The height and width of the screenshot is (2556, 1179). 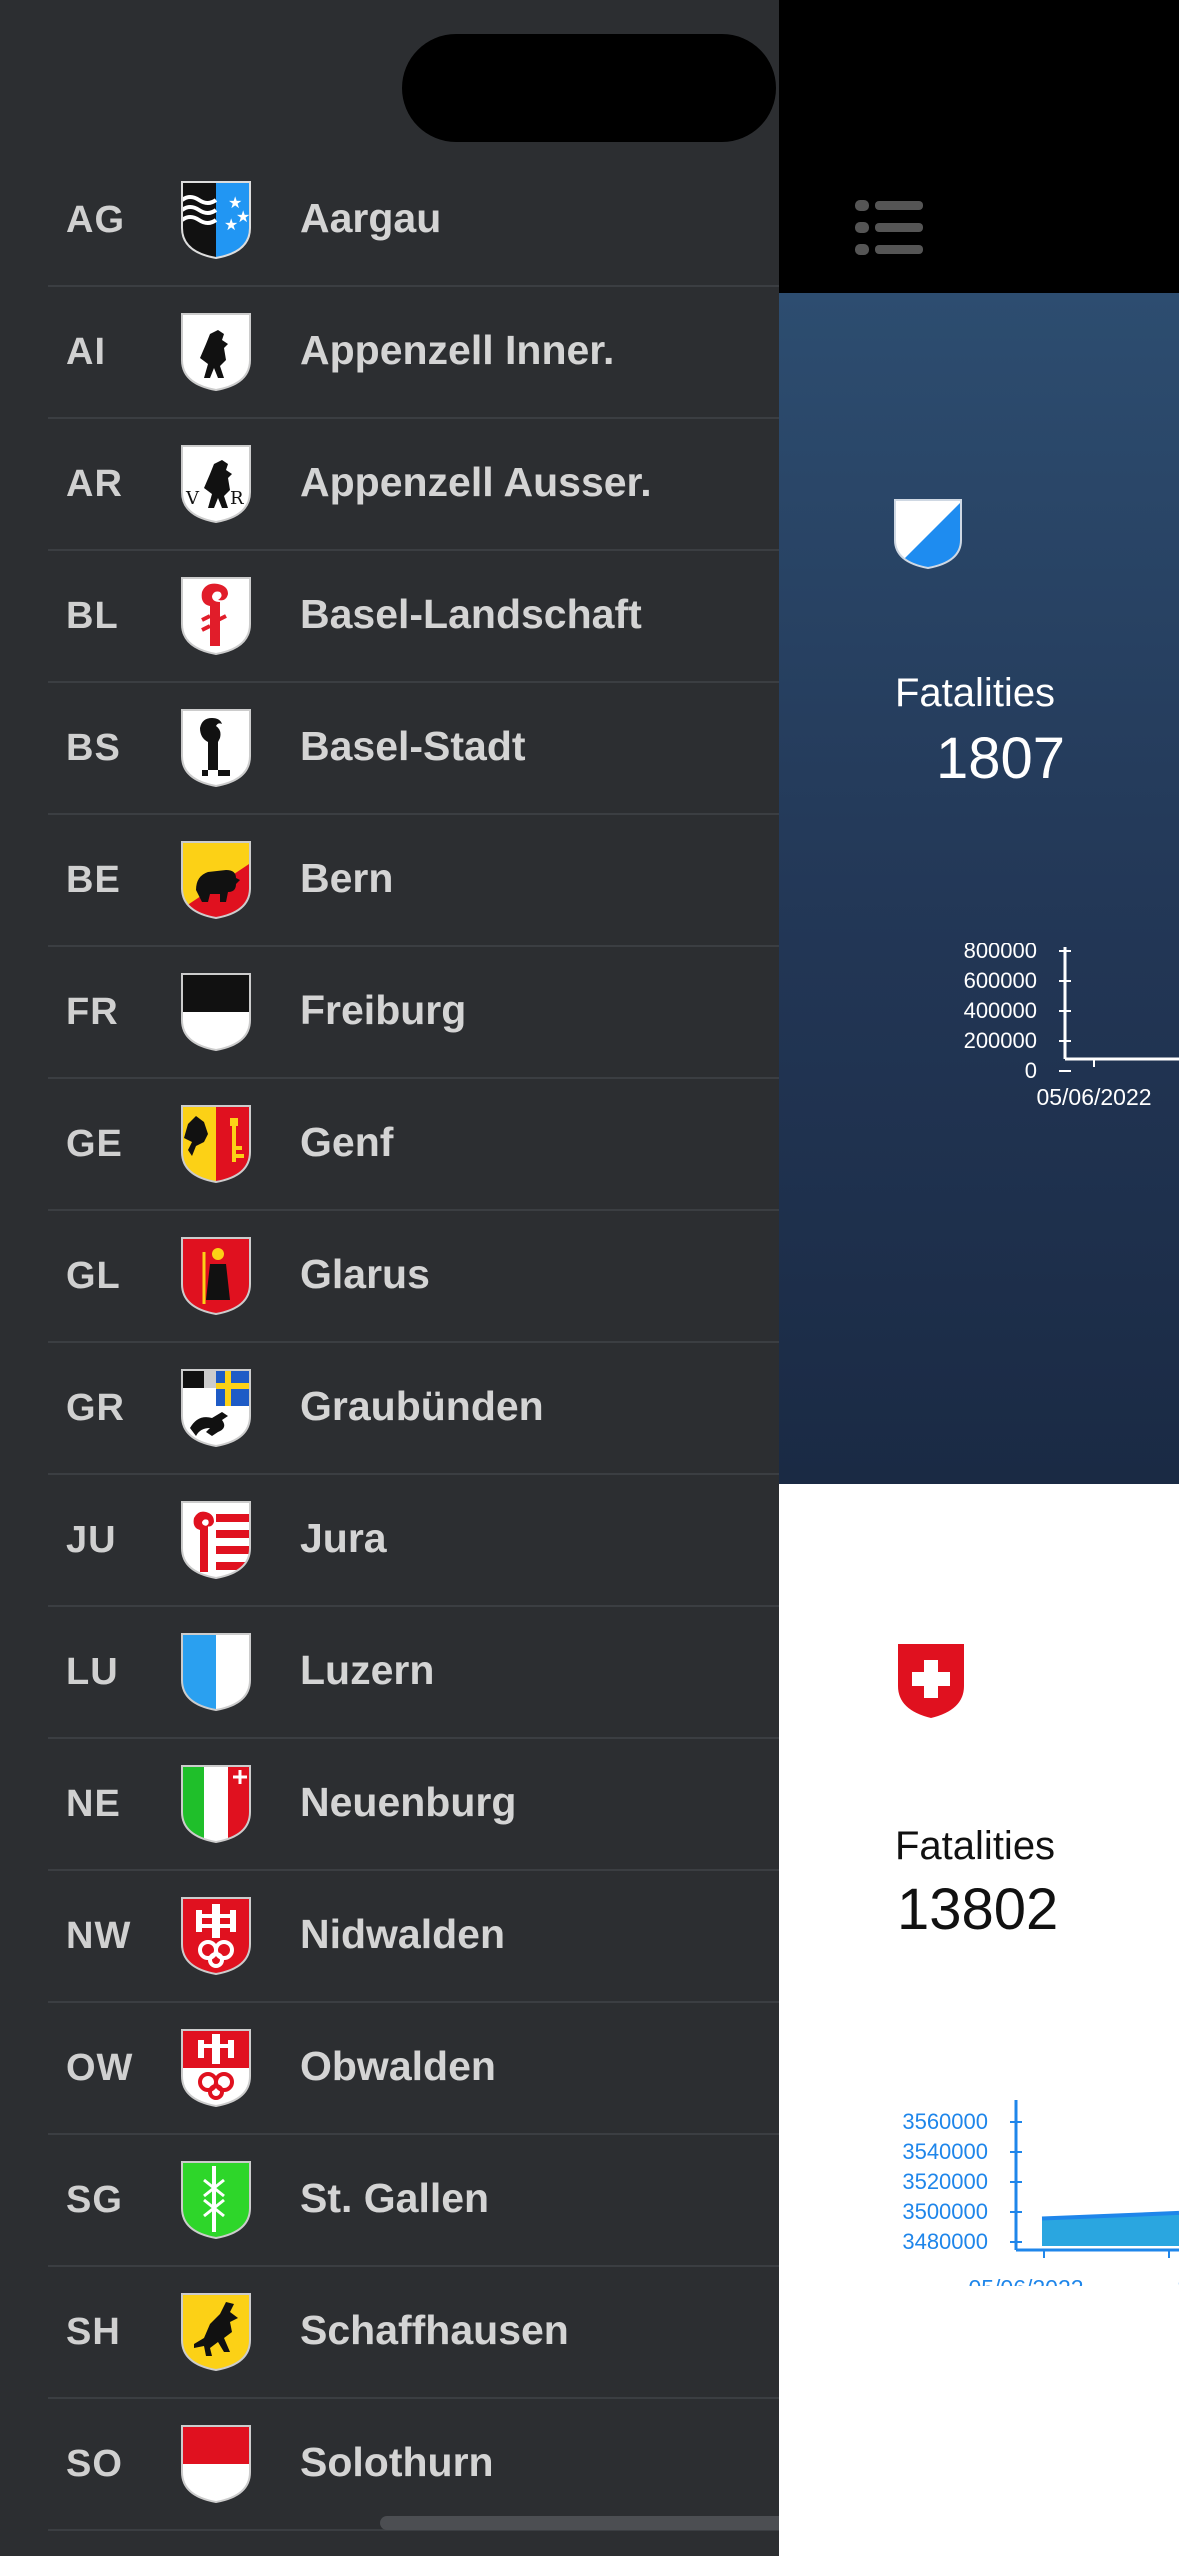 What do you see at coordinates (389, 2201) in the screenshot?
I see `canton-row-sg: SG St. Gallen` at bounding box center [389, 2201].